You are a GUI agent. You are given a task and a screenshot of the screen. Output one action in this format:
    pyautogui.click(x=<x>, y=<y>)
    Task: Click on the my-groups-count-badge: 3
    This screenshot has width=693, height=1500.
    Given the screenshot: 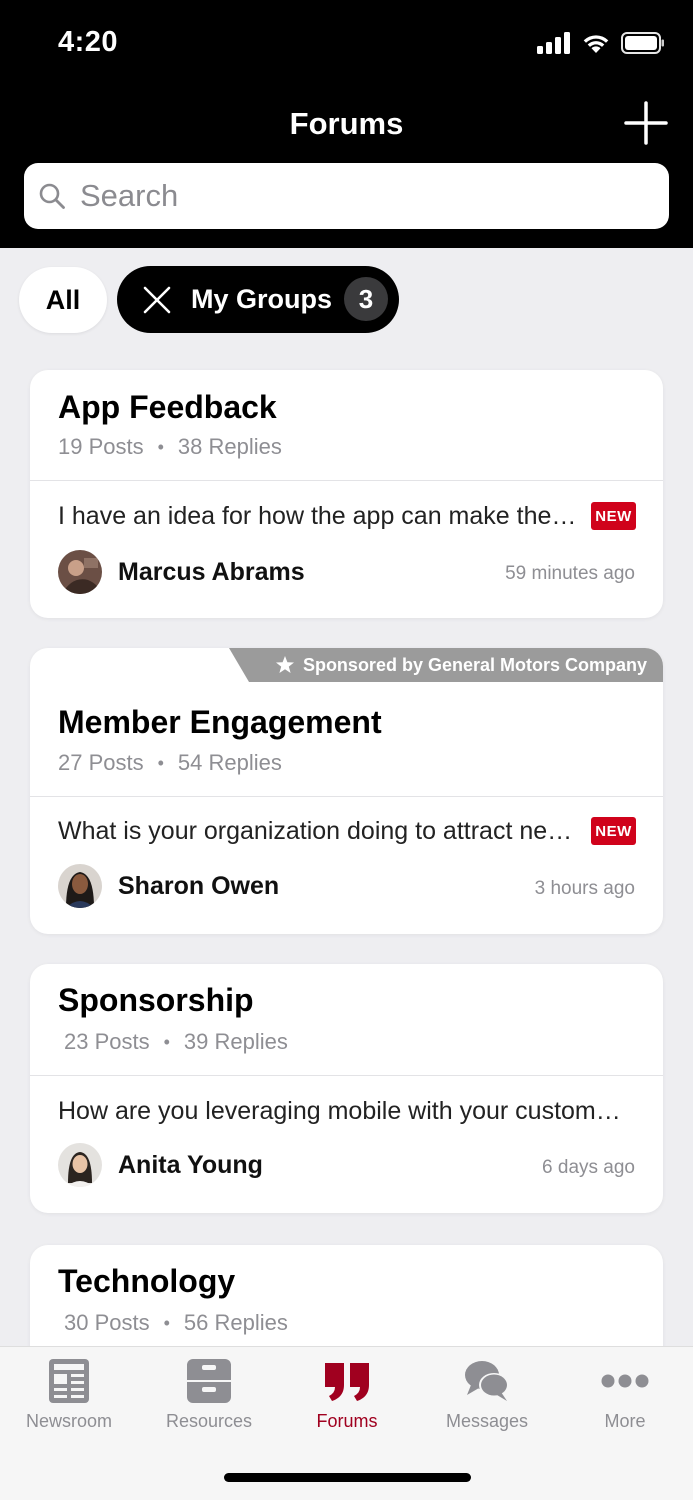 What is the action you would take?
    pyautogui.click(x=366, y=299)
    